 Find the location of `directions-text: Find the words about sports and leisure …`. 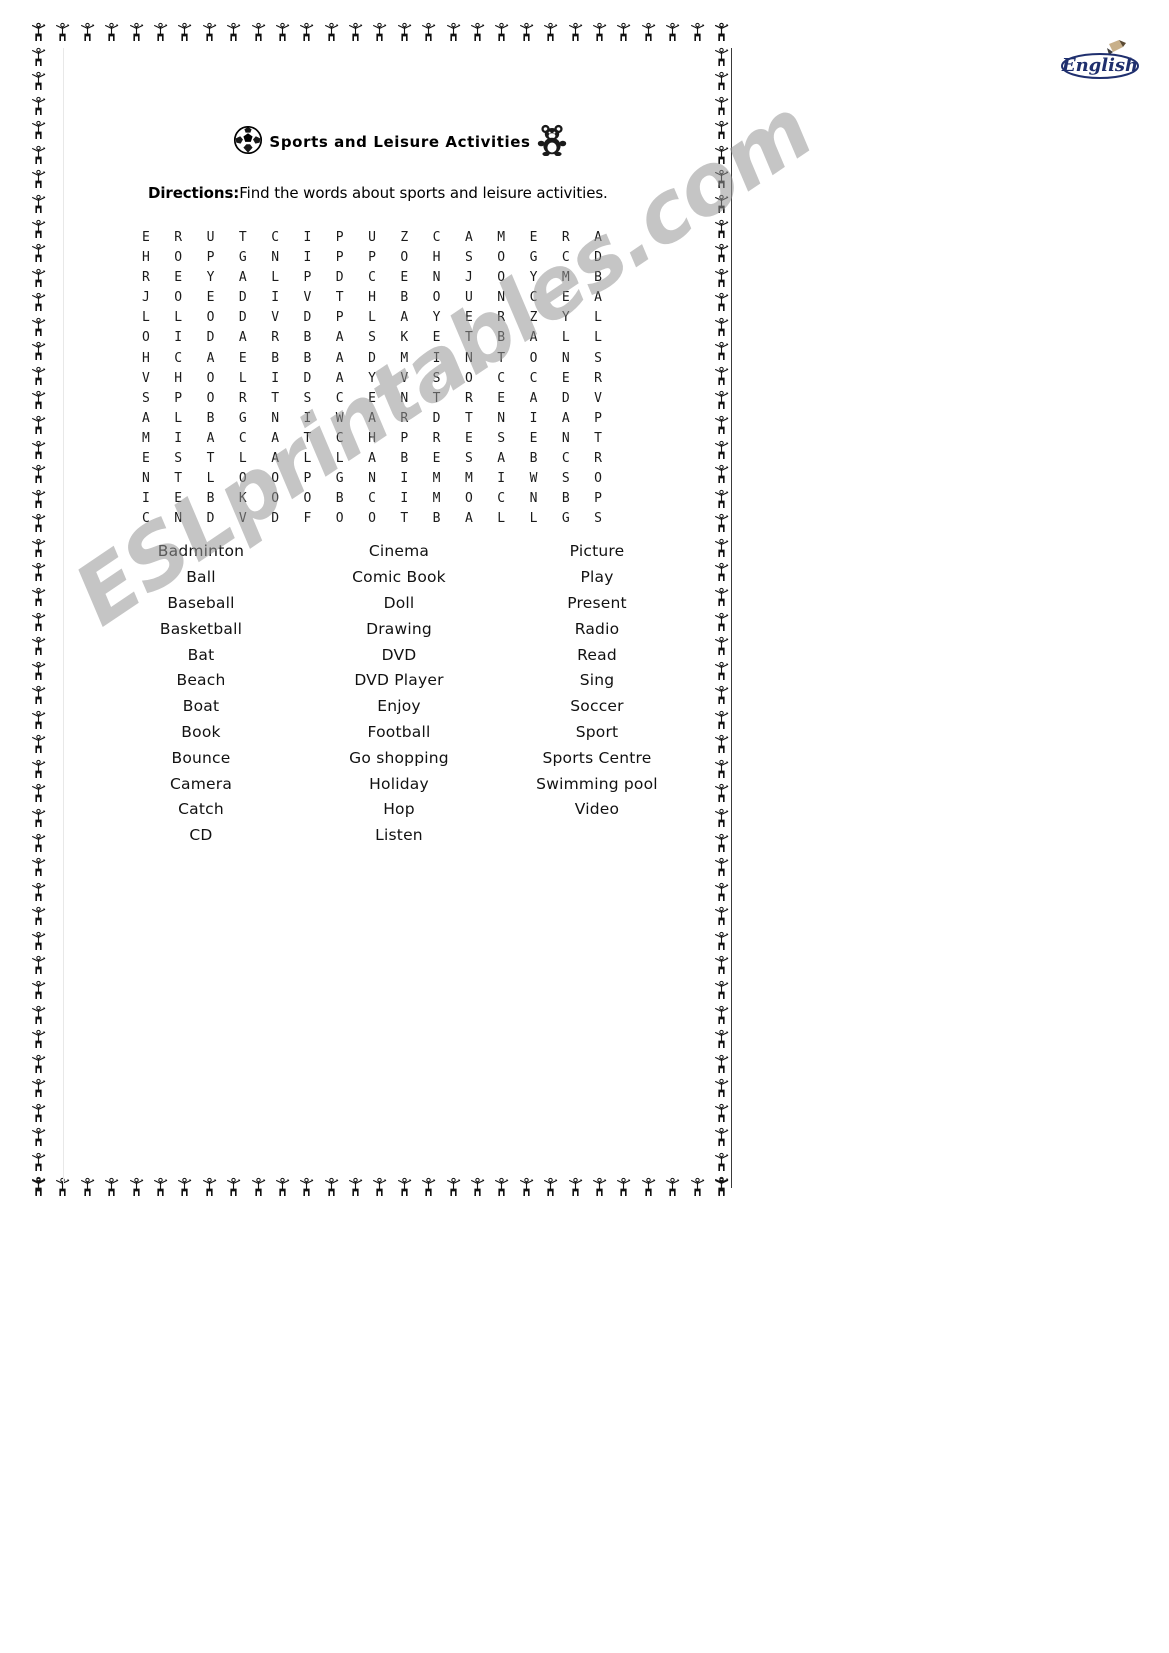

directions-text: Find the words about sports and leisure … is located at coordinates (423, 193).